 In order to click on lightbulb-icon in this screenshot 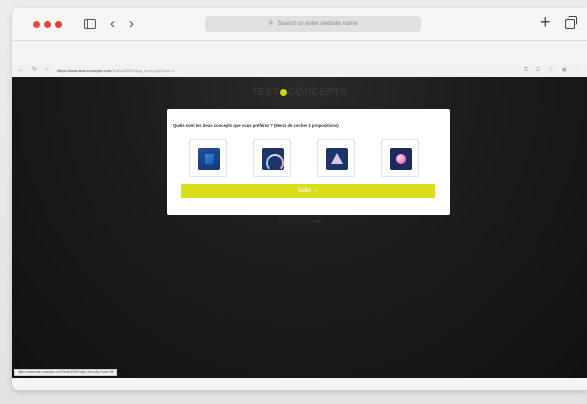, I will do `click(283, 92)`.